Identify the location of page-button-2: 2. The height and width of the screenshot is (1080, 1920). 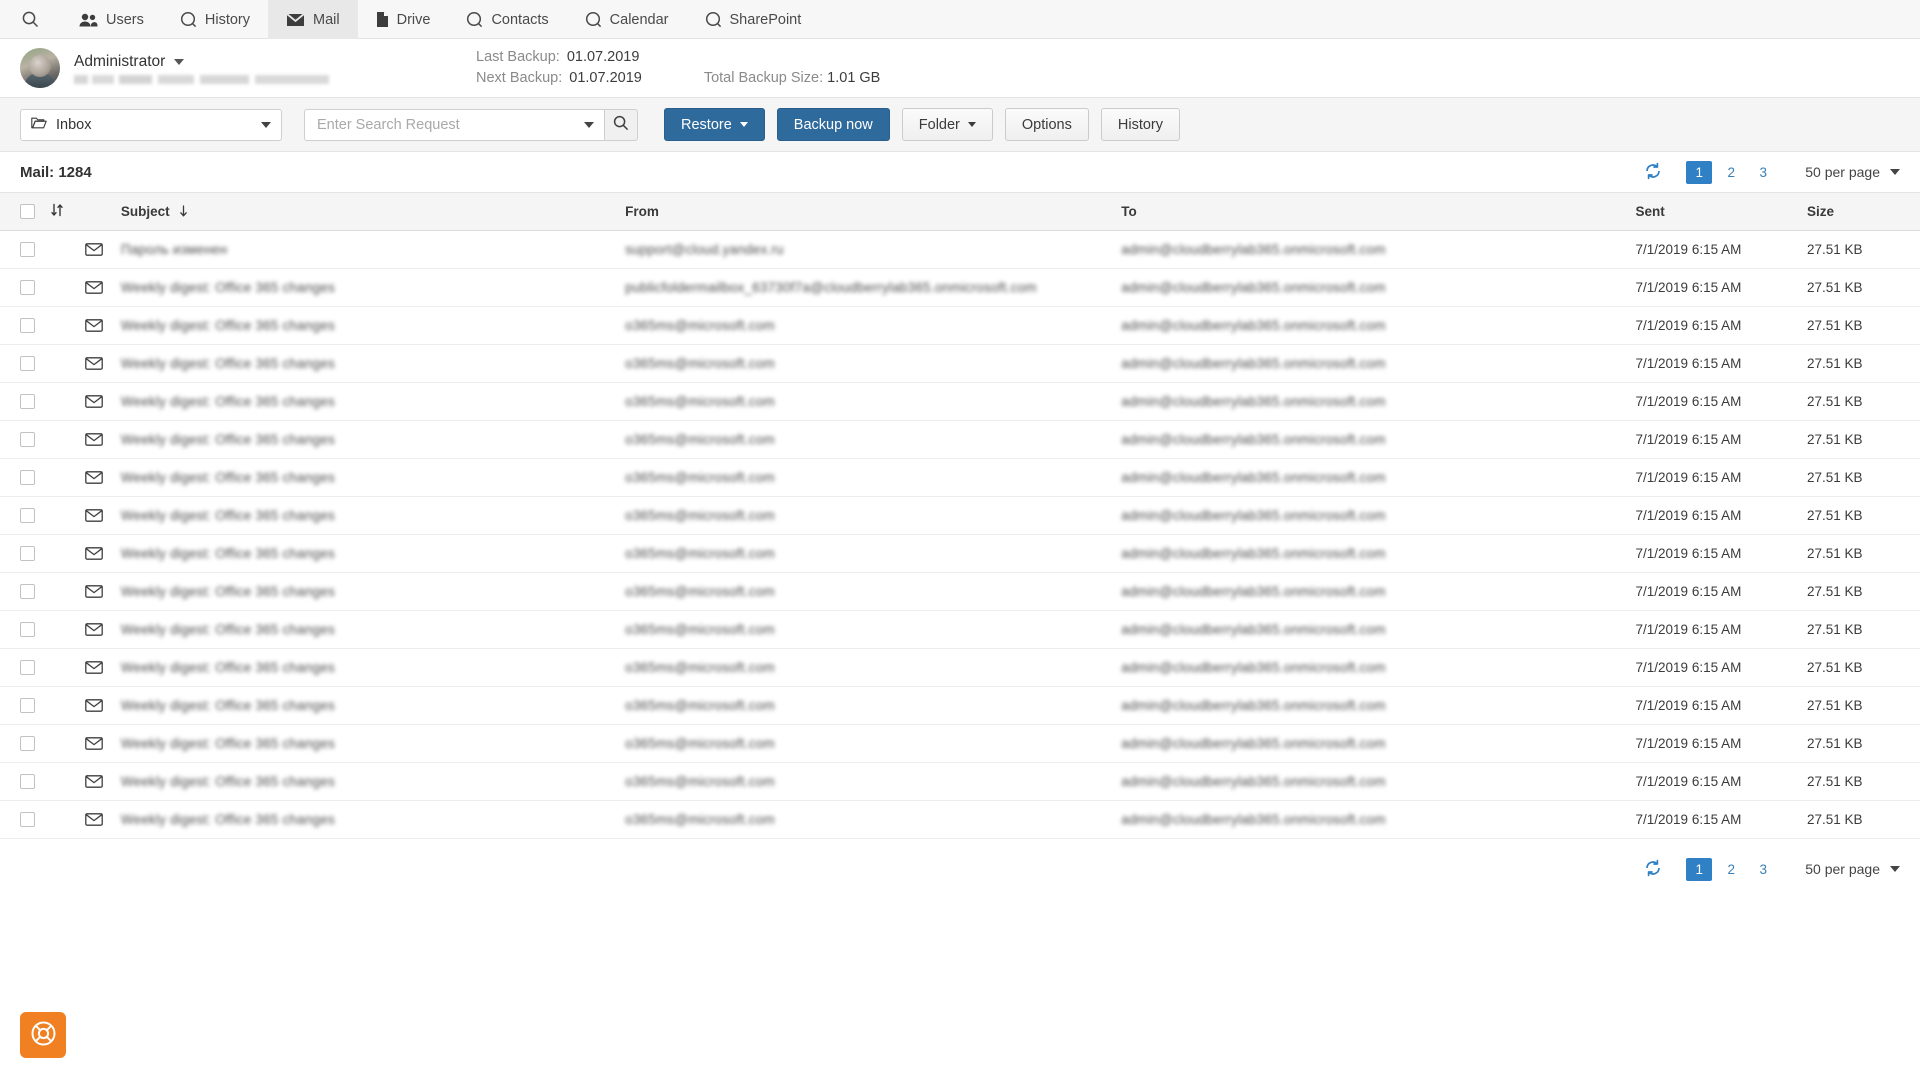
(1731, 172).